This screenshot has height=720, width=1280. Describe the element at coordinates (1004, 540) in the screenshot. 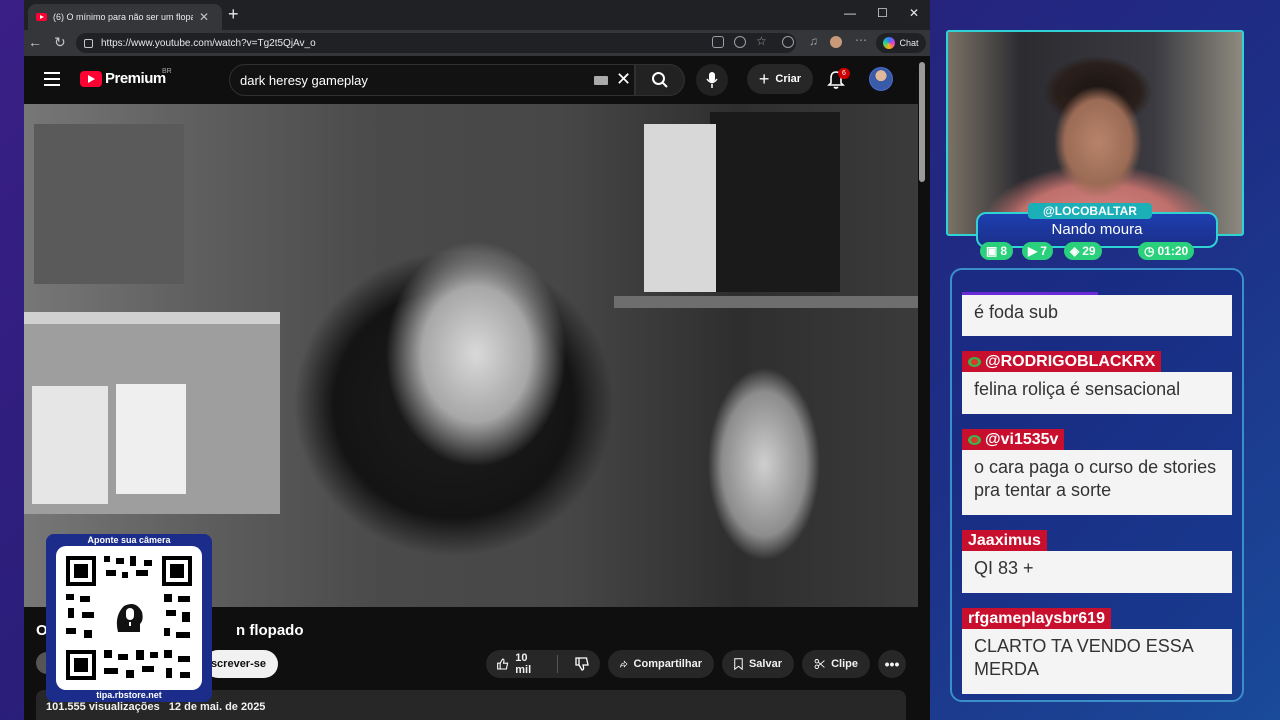

I see `chat-username: Jaaximus` at that location.